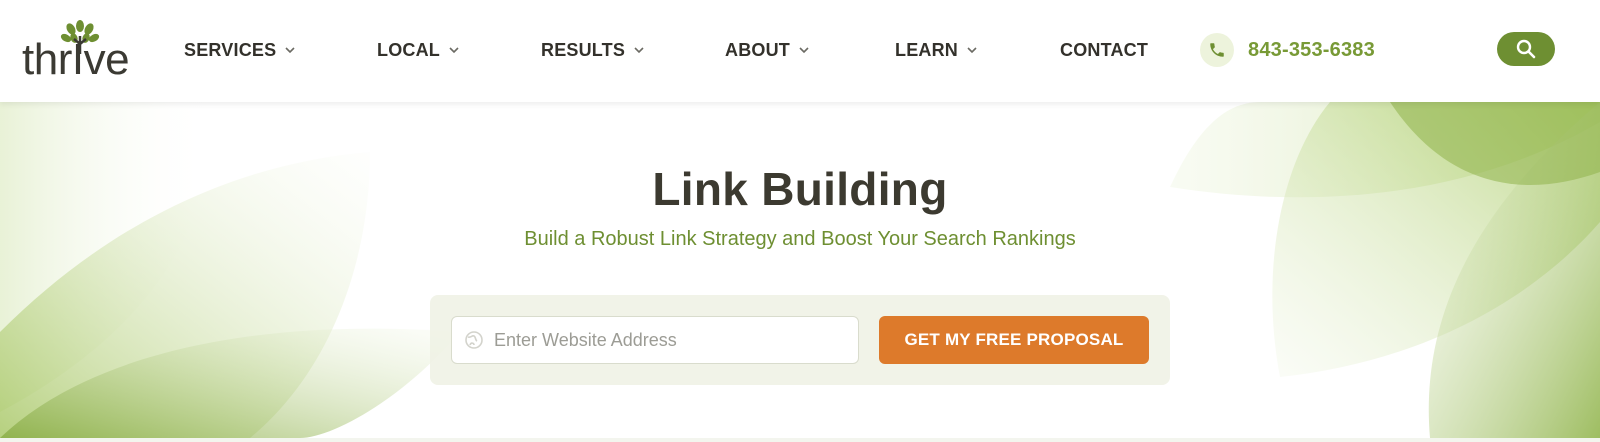 This screenshot has width=1600, height=442. I want to click on nav-contact: CONTACT, so click(1104, 50).